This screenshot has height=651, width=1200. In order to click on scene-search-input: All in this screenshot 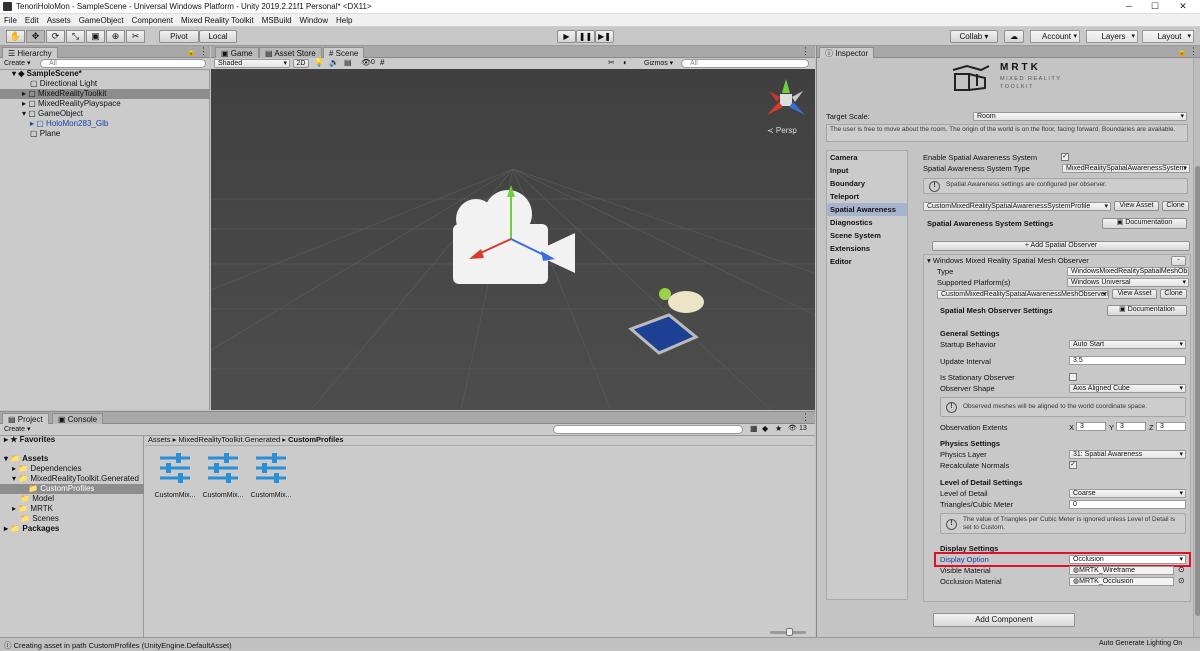, I will do `click(745, 63)`.